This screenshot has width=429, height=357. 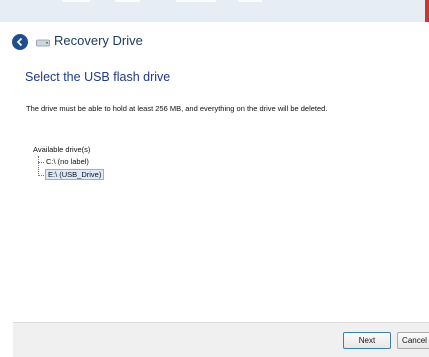 I want to click on back-button, so click(x=20, y=42).